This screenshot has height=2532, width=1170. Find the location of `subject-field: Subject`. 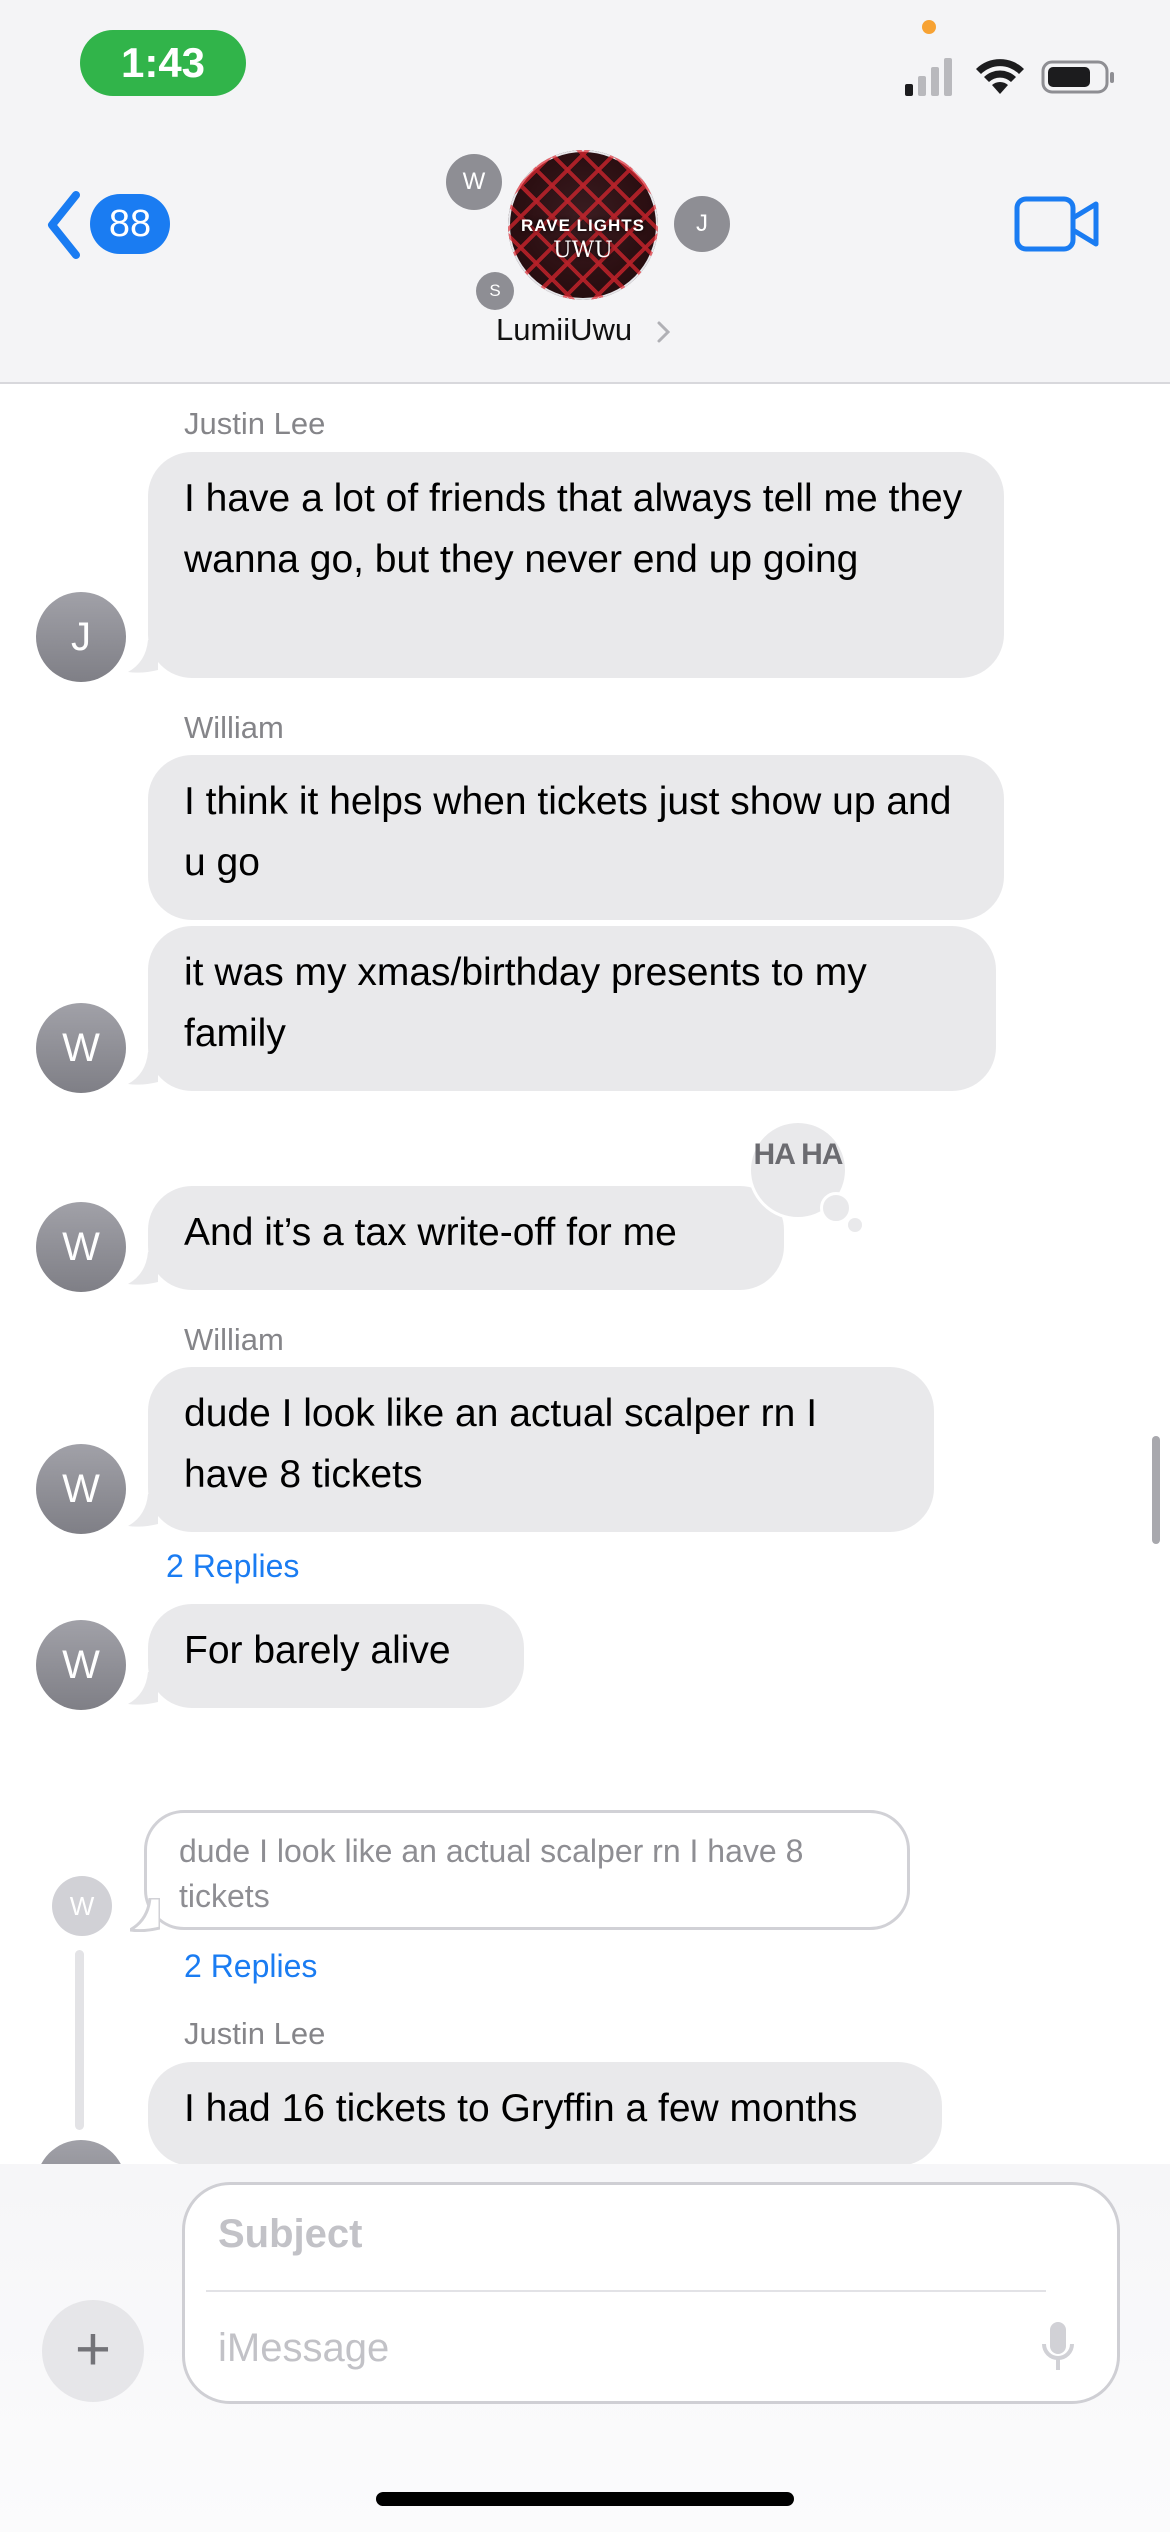

subject-field: Subject is located at coordinates (290, 2234).